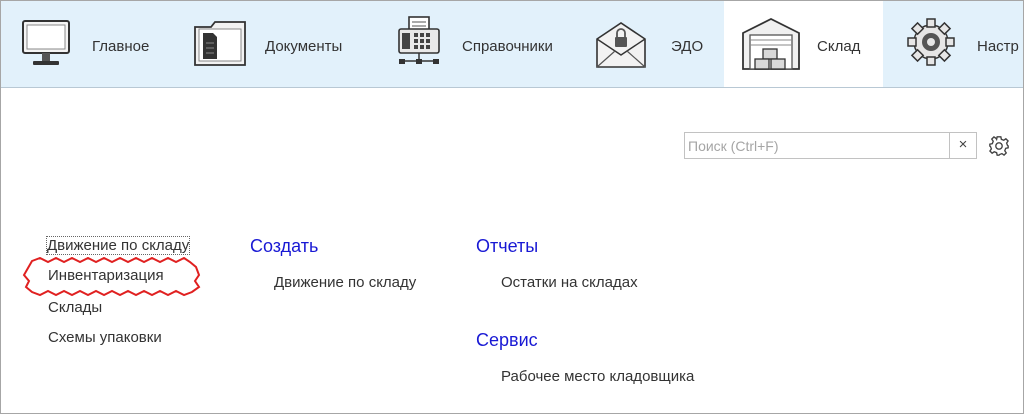 This screenshot has width=1024, height=414. Describe the element at coordinates (75, 307) in the screenshot. I see `nav-item-warehouses: Склады` at that location.